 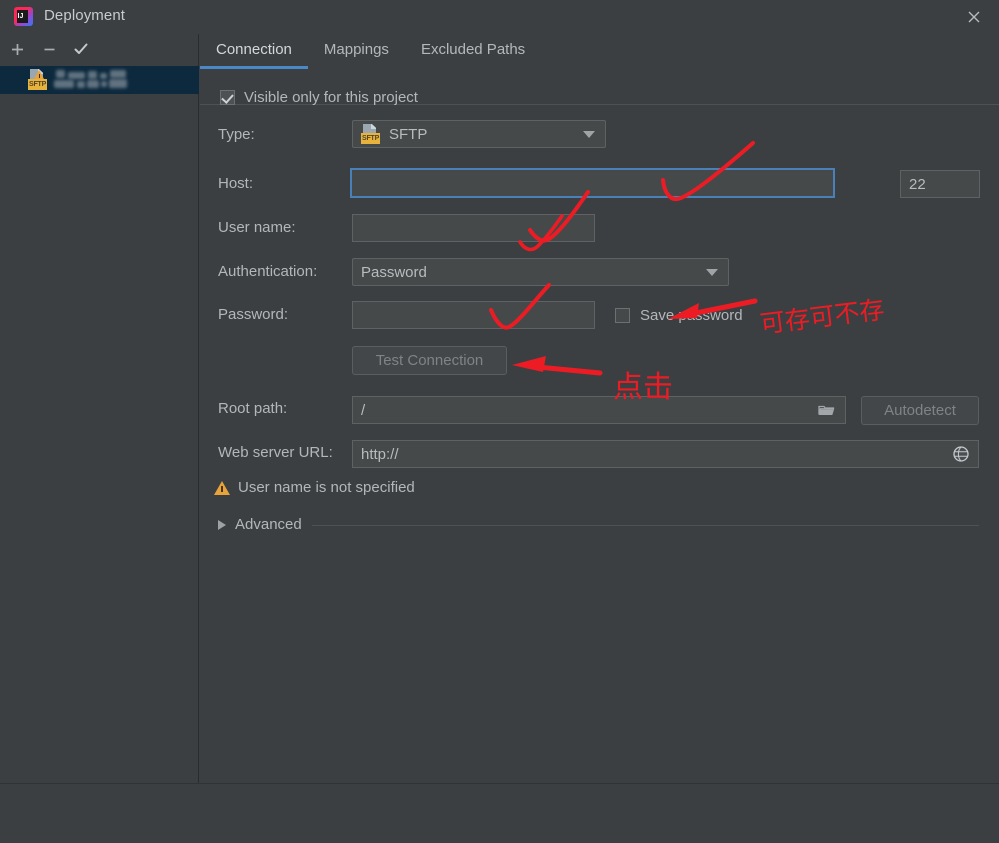 I want to click on test-connection-label: Test Connection, so click(x=429, y=360).